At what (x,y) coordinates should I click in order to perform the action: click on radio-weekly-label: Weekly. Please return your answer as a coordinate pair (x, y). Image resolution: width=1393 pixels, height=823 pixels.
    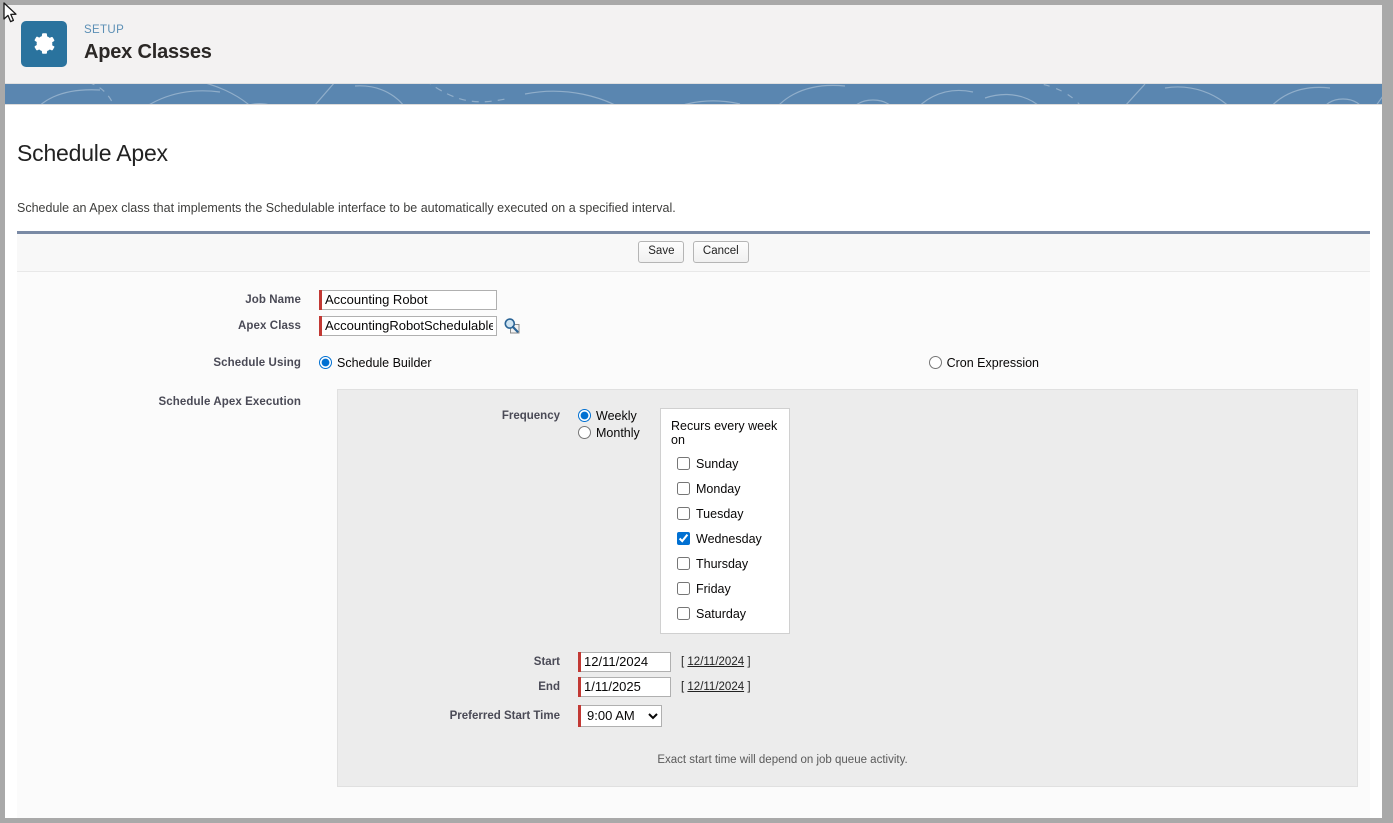
    Looking at the image, I should click on (616, 416).